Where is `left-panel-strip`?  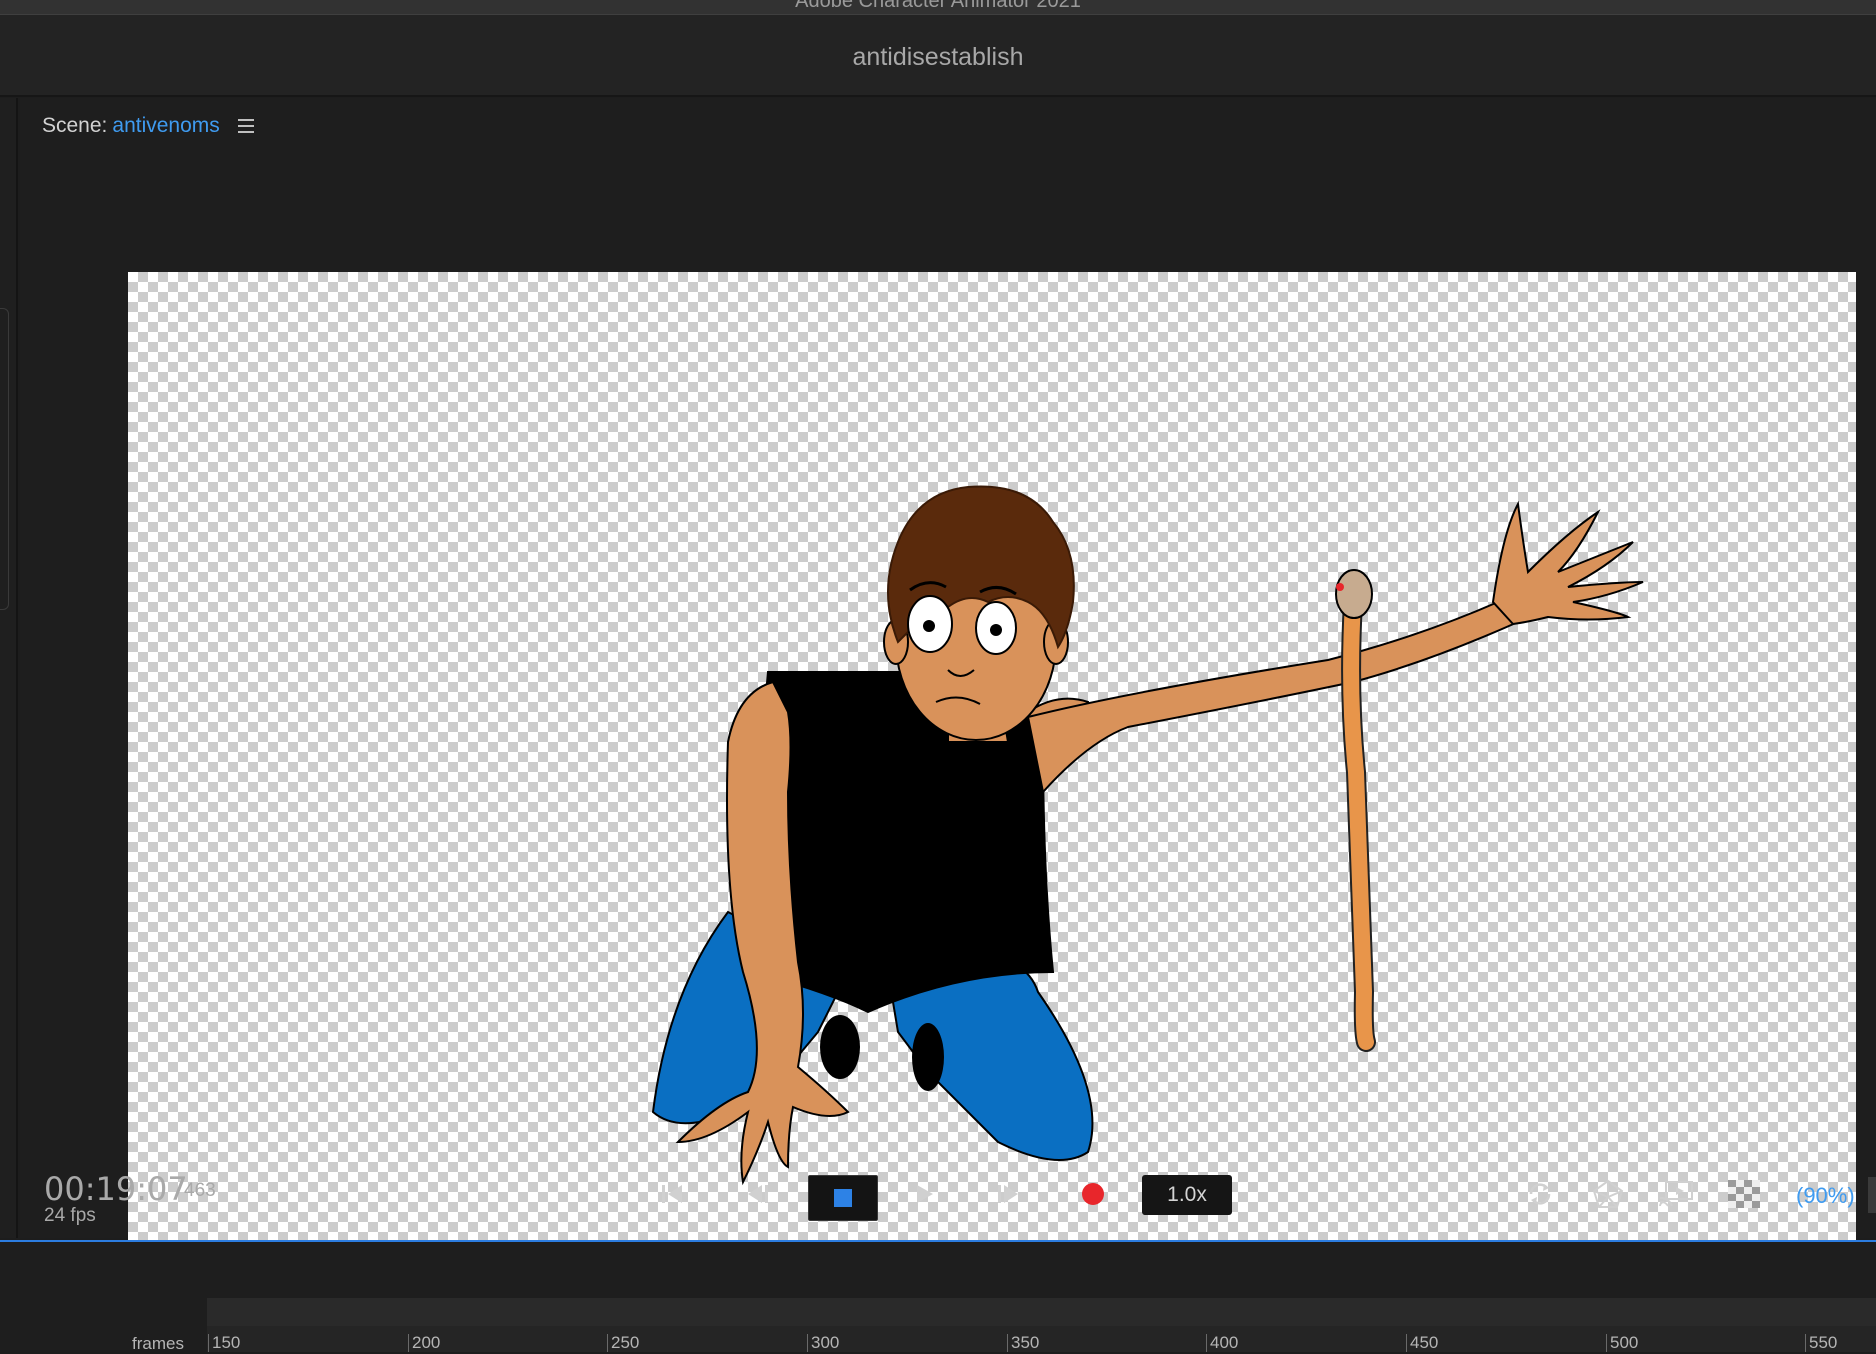 left-panel-strip is located at coordinates (9, 668).